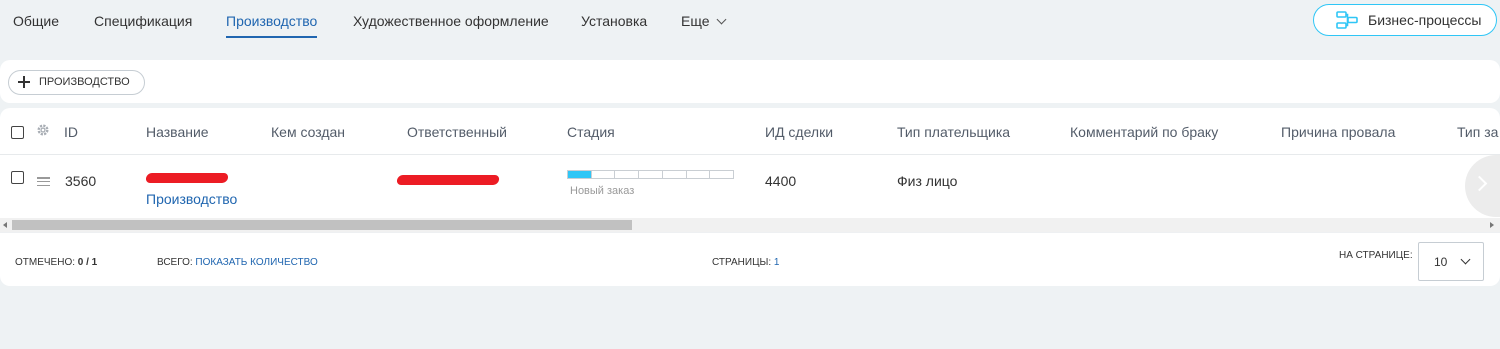 This screenshot has height=349, width=1500. I want to click on column-header-type-truncated: Тип за, so click(1477, 132).